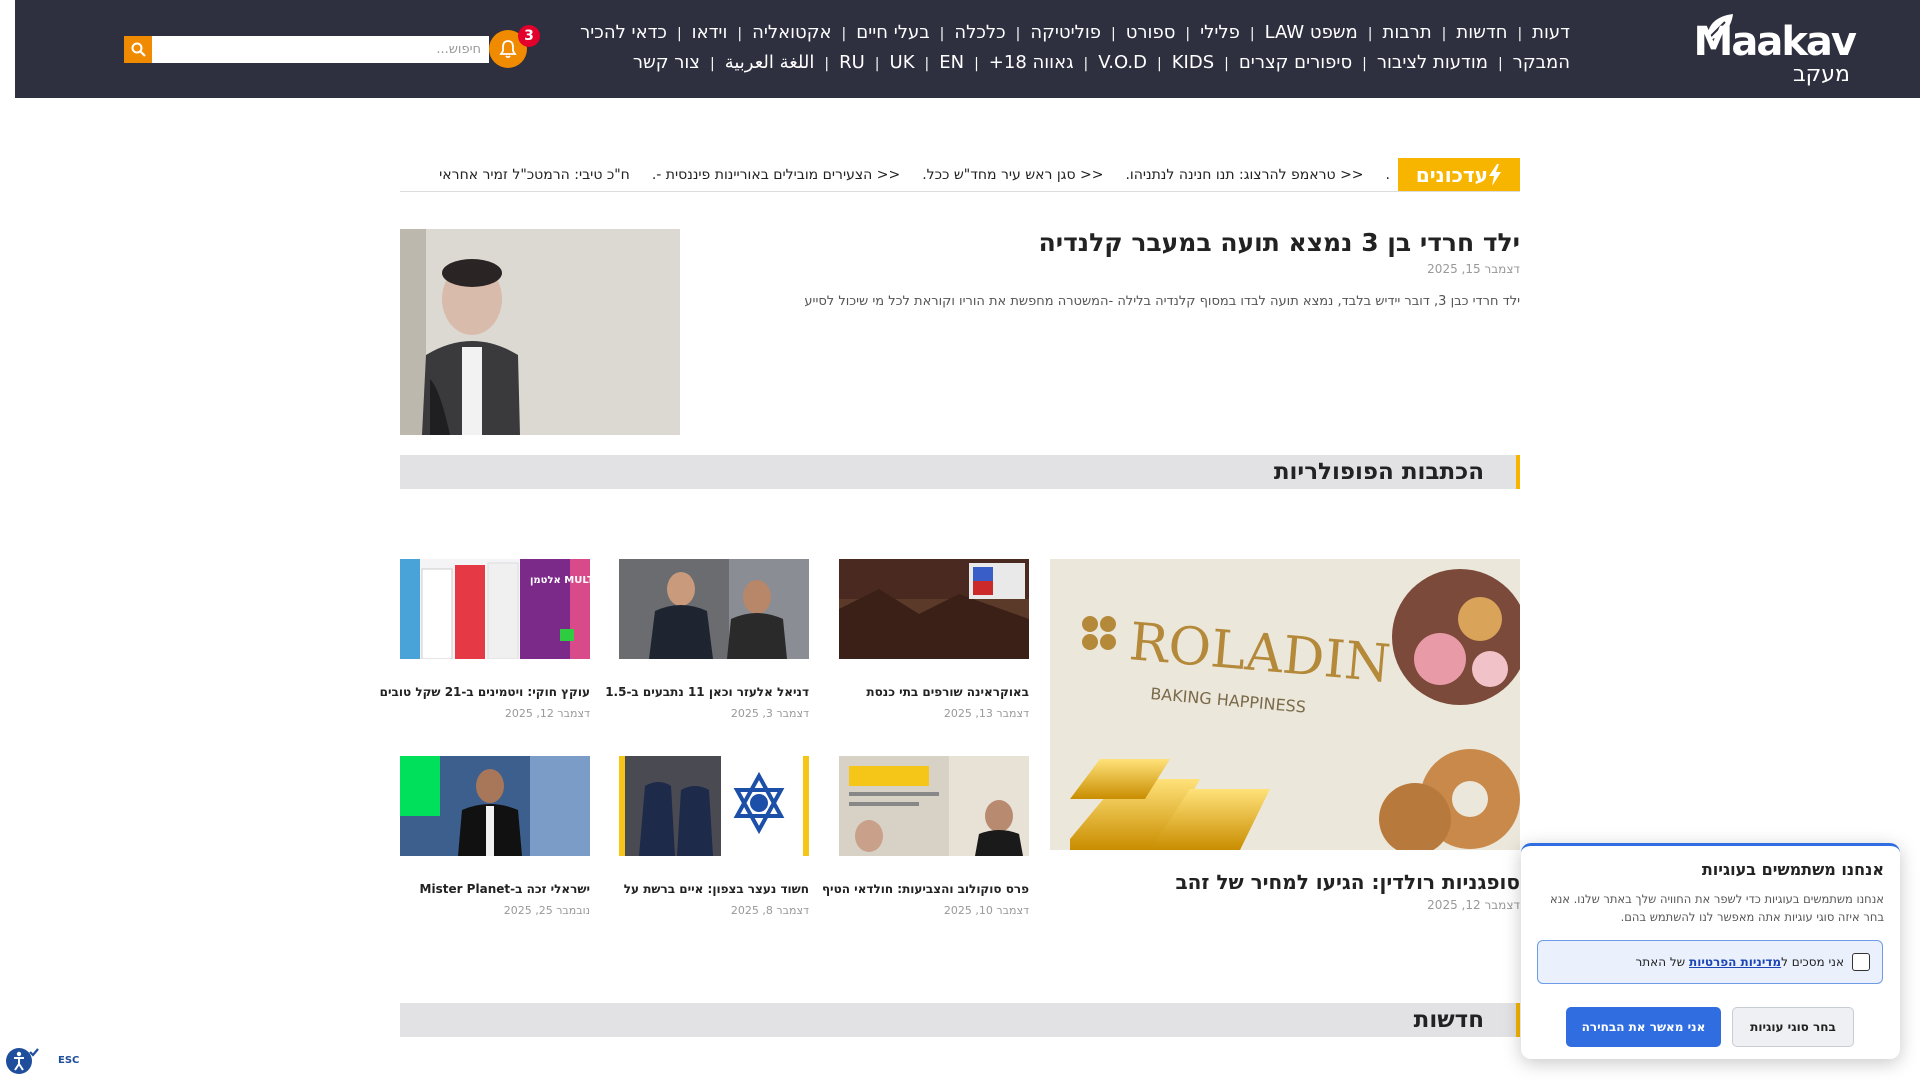  I want to click on search-input, so click(320, 49).